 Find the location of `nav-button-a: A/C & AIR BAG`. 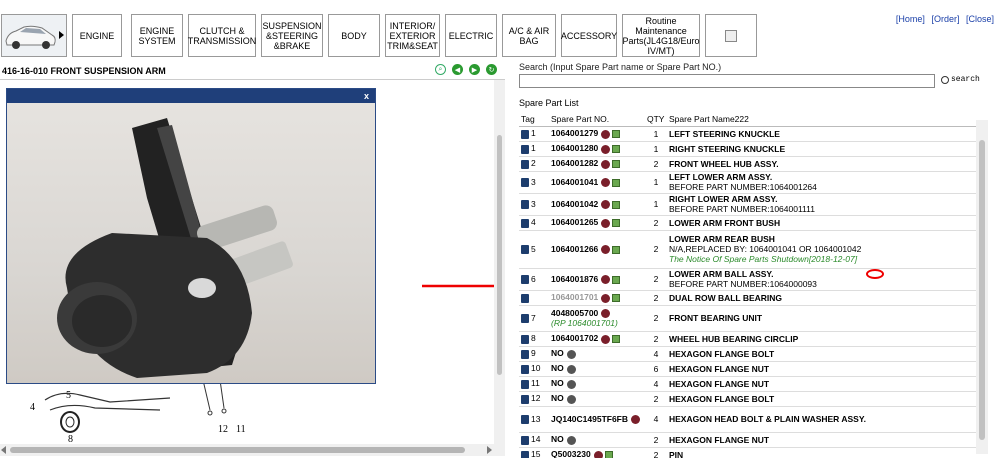

nav-button-a: A/C & AIR BAG is located at coordinates (529, 35).